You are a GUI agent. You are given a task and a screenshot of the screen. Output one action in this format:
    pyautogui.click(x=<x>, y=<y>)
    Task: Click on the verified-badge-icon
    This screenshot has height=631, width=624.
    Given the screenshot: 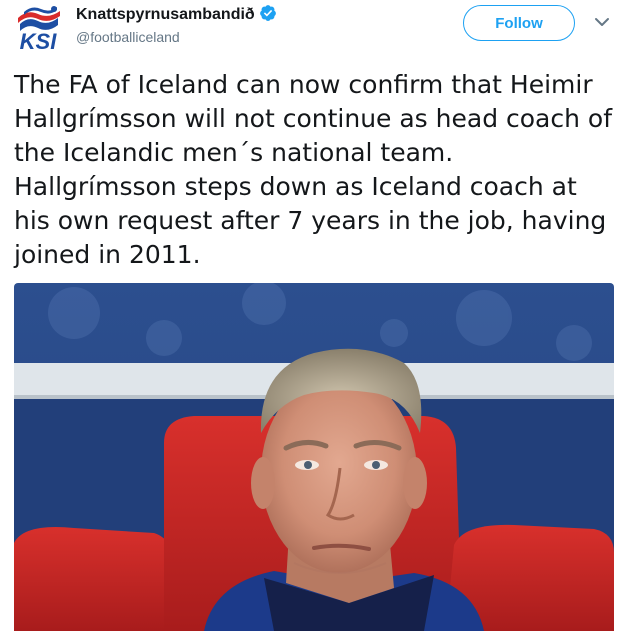 What is the action you would take?
    pyautogui.click(x=267, y=13)
    